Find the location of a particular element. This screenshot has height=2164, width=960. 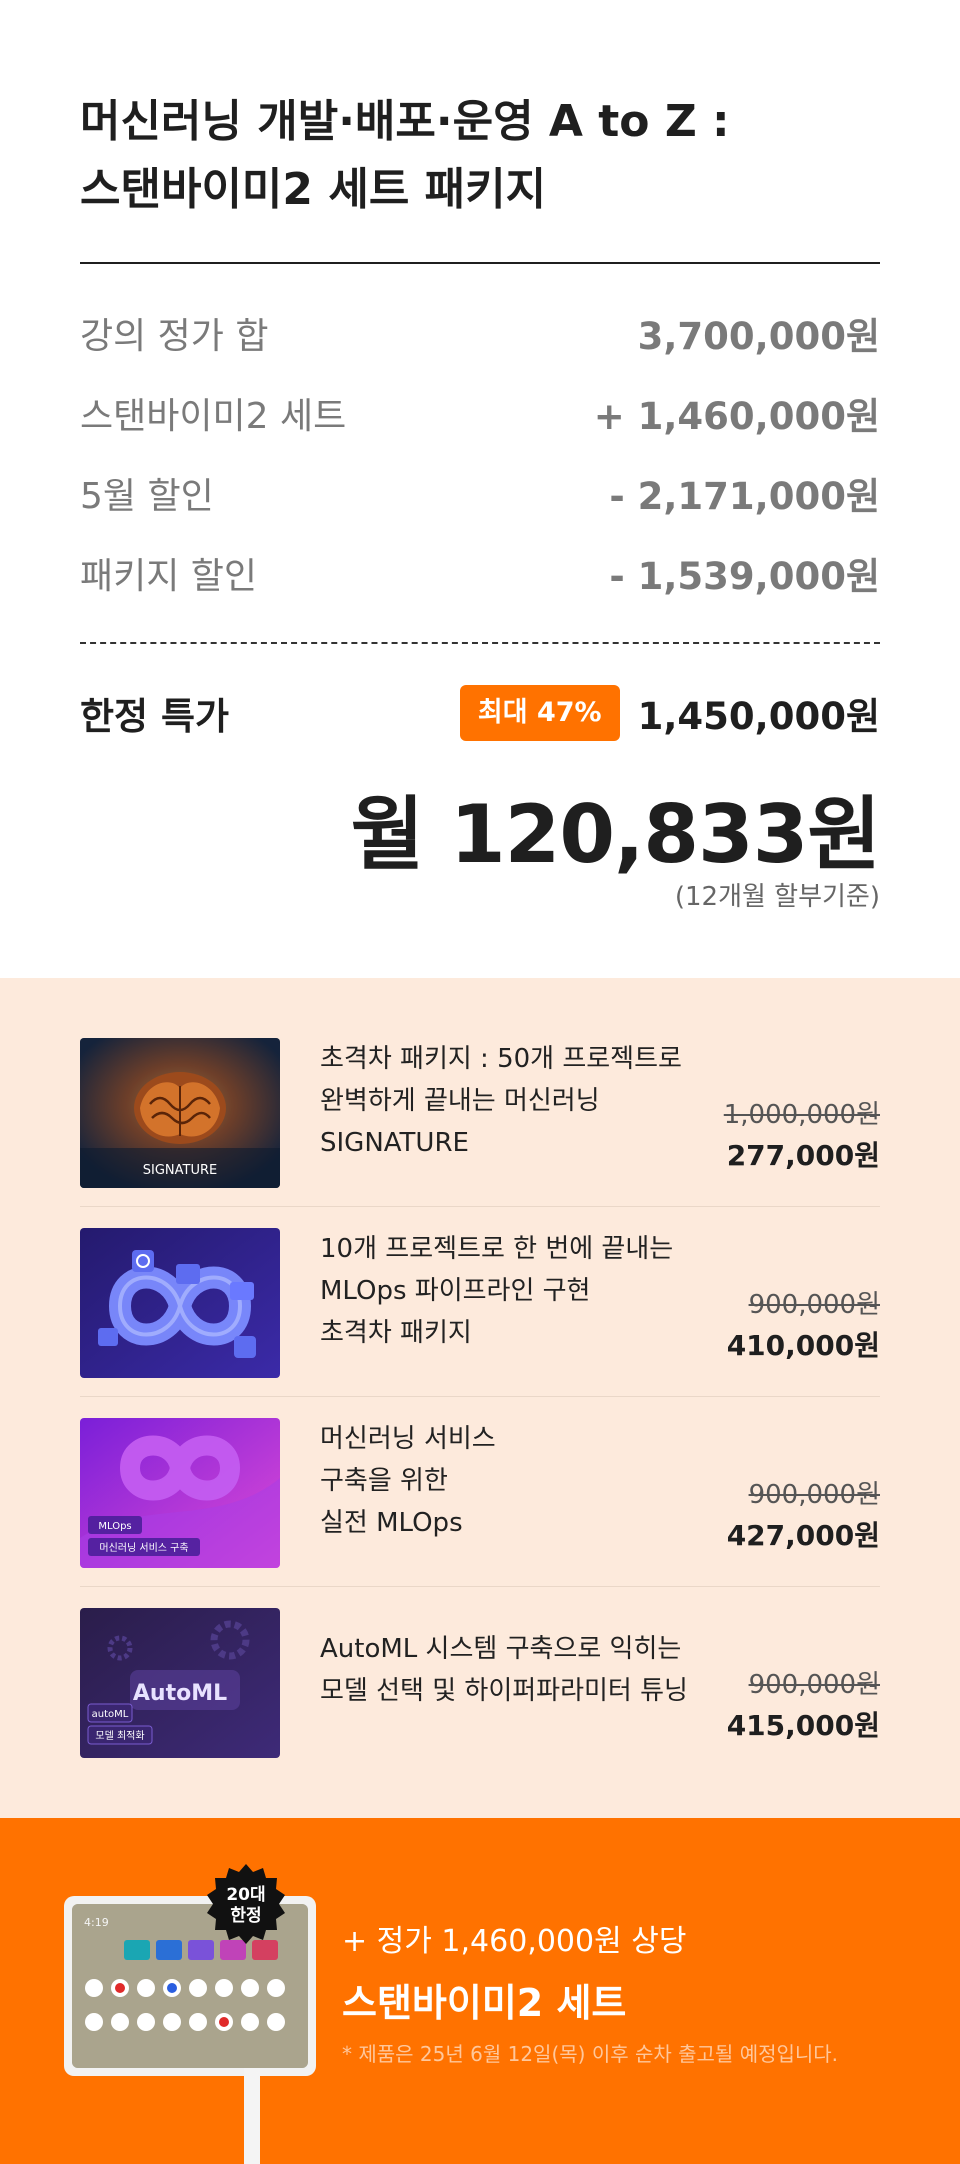

course-thumbnail: MLOps 머신러닝 서비스 구축 is located at coordinates (180, 1493).